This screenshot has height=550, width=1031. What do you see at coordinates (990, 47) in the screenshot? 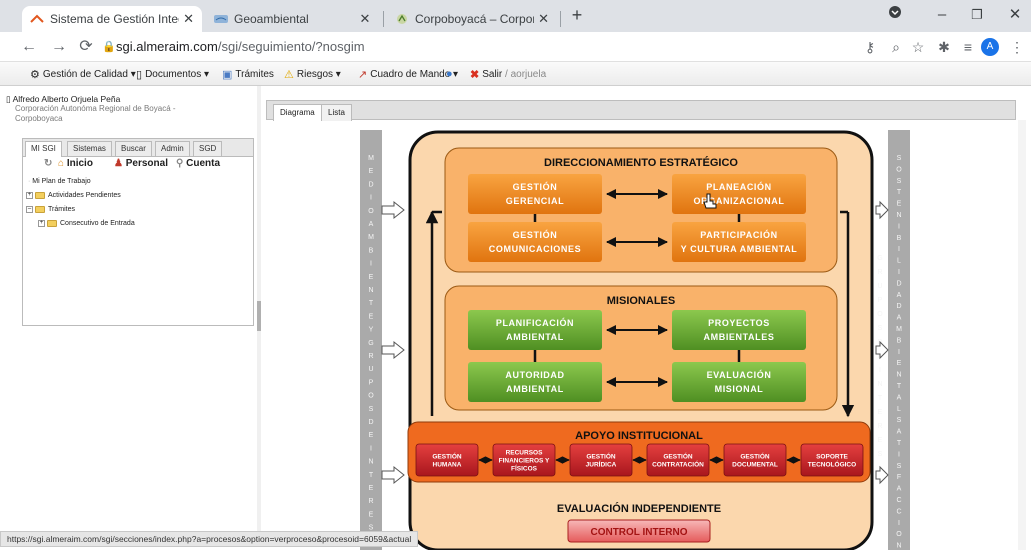
I see `profile-avatar: A` at bounding box center [990, 47].